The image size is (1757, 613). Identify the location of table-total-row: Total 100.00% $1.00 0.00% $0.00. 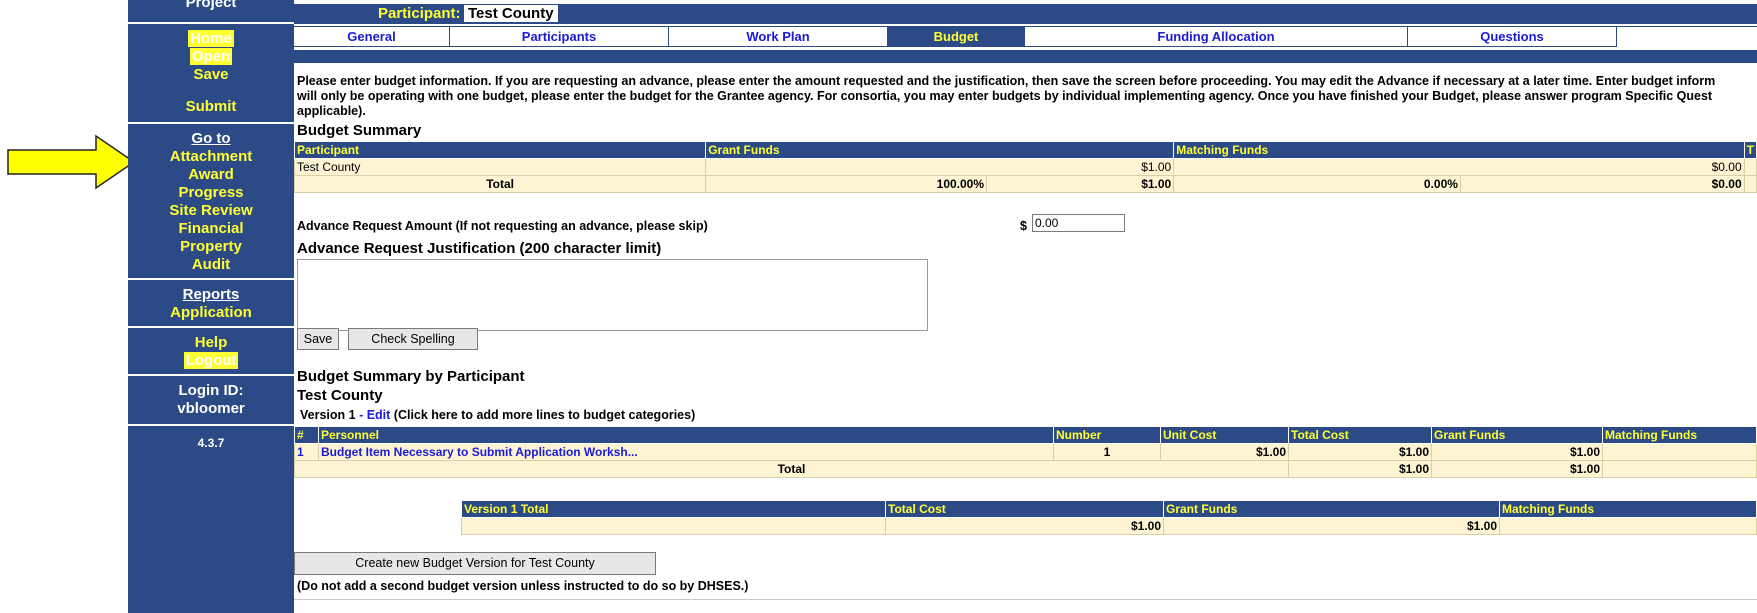
(1025, 184).